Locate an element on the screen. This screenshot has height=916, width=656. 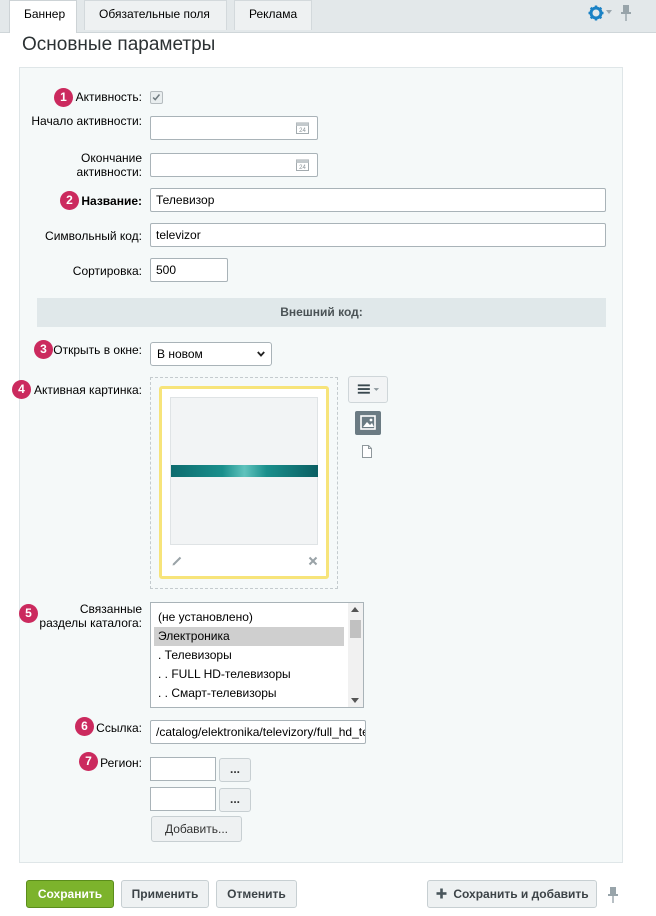
active-checkbox is located at coordinates (156, 97).